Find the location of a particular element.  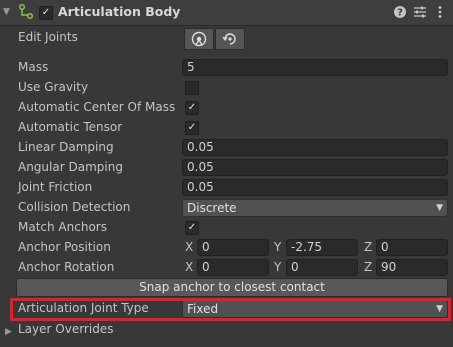

collision-detection-label: Collision Detection is located at coordinates (74, 207).